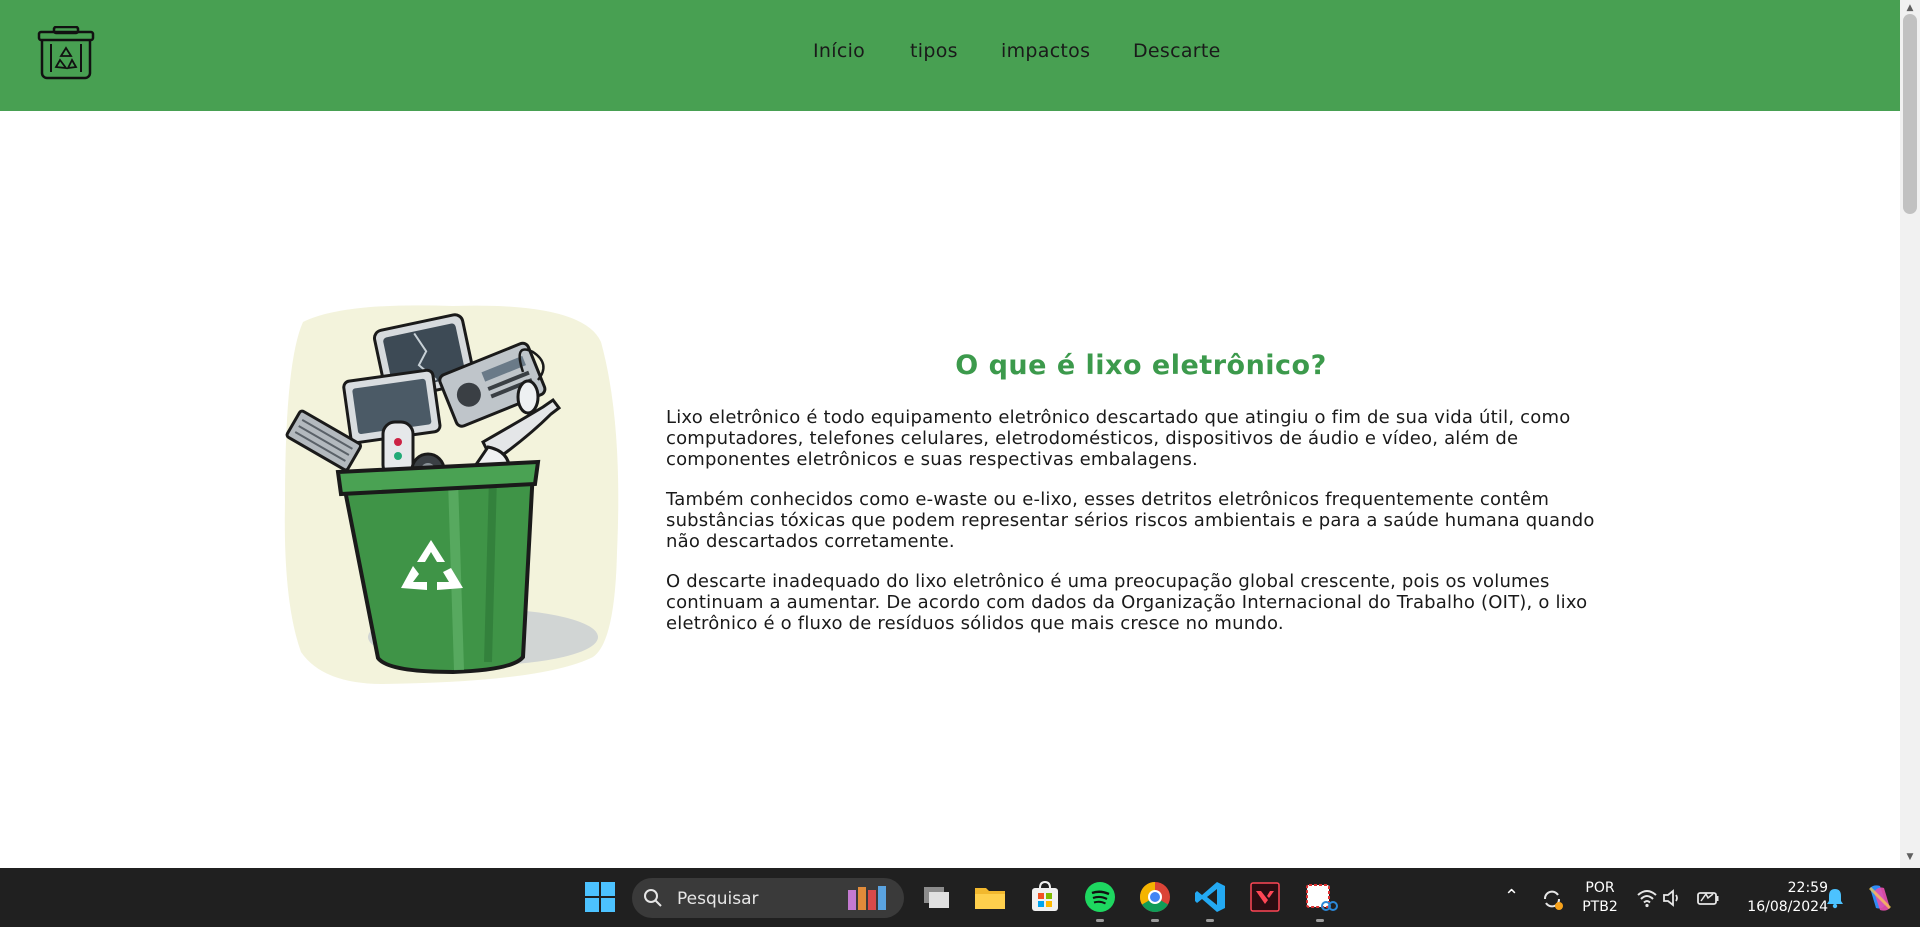  Describe the element at coordinates (1552, 899) in the screenshot. I see `sync-update-icon` at that location.